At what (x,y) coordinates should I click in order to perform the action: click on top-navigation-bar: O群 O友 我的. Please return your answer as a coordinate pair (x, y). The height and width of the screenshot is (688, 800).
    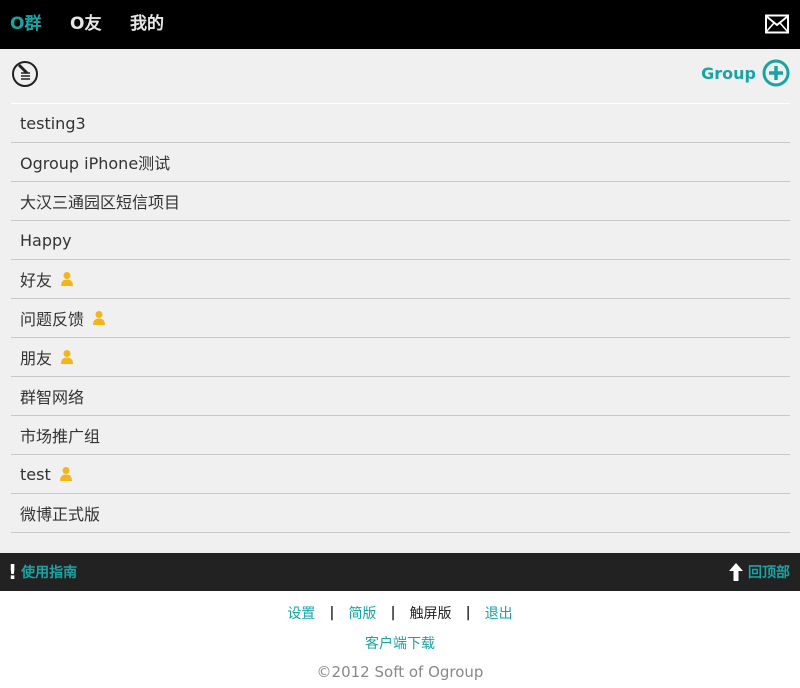
    Looking at the image, I should click on (400, 24).